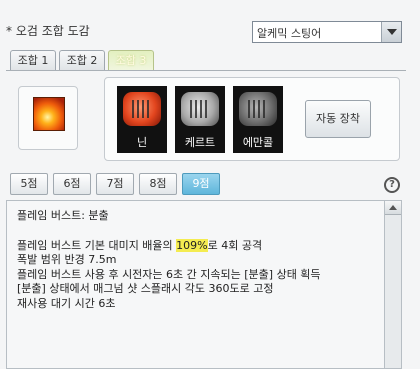 The width and height of the screenshot is (420, 369). What do you see at coordinates (158, 184) in the screenshot?
I see `level-button-8: 8점` at bounding box center [158, 184].